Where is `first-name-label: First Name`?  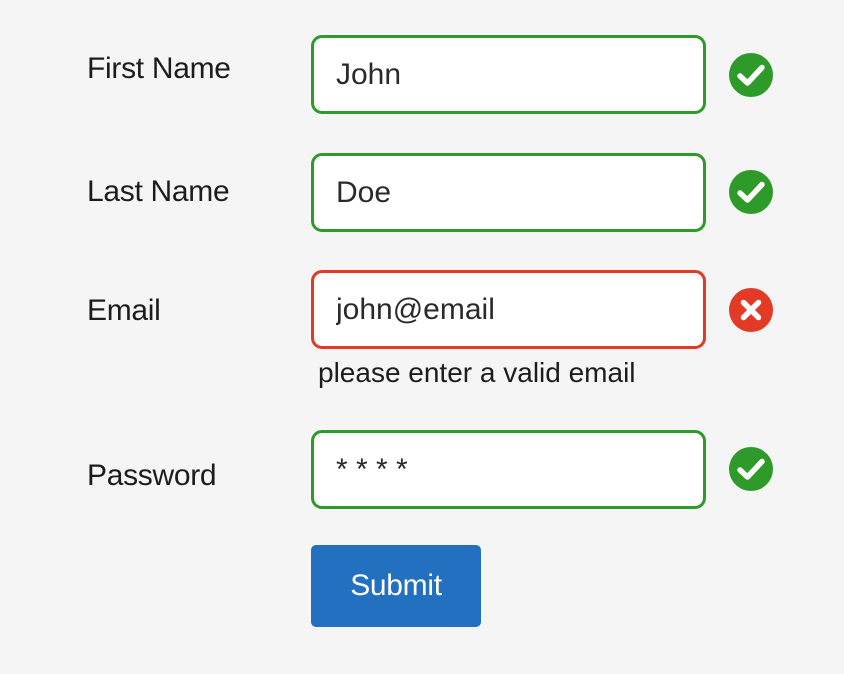 first-name-label: First Name is located at coordinates (159, 68).